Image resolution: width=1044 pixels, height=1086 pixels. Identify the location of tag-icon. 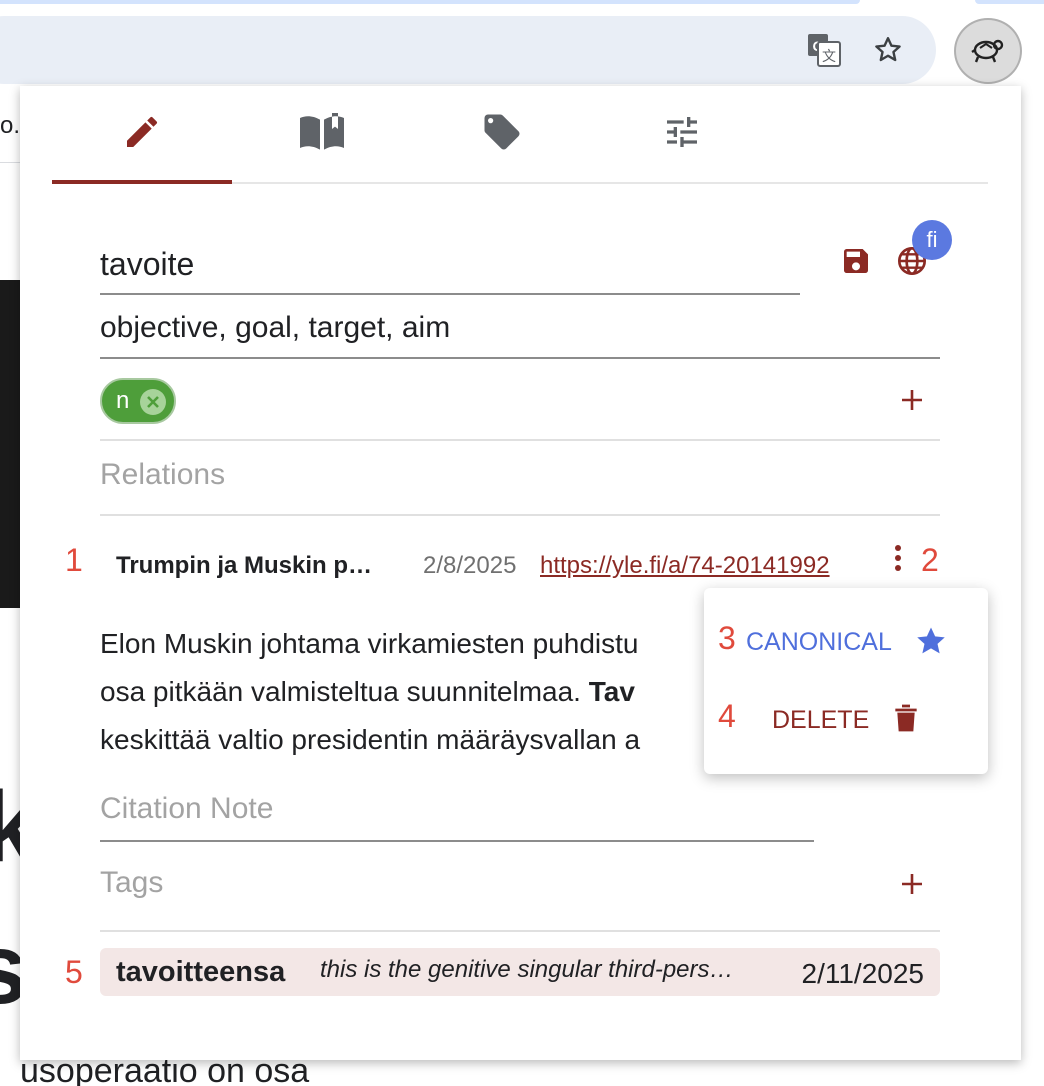
(502, 134).